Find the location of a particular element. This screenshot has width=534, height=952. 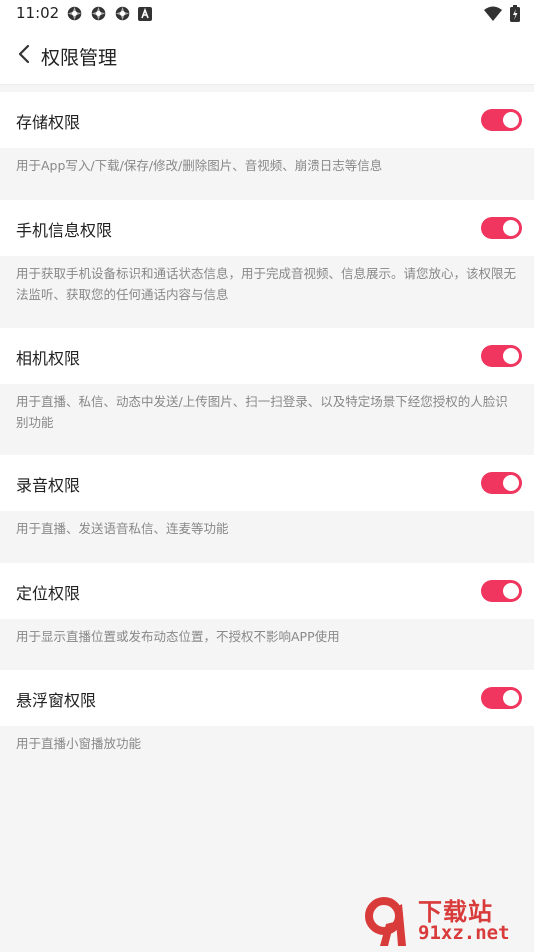

permission-location: 定位权限 用于显示直播位置或发布动态位置，不授权不影响APP使用 is located at coordinates (267, 605).